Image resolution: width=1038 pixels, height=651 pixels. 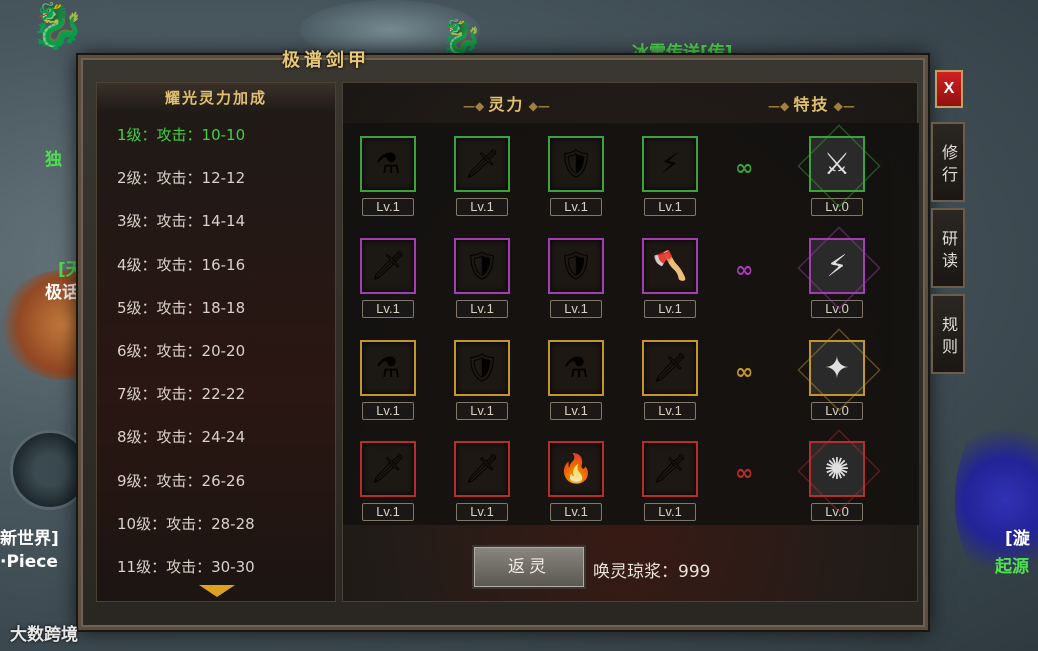 What do you see at coordinates (631, 288) in the screenshot?
I see `spirit-row: 🗡 Lv.1 🛡 Lv.1 🛡 Lv.1 🪓 Lv.1 ∞ ⚡Lv.0` at bounding box center [631, 288].